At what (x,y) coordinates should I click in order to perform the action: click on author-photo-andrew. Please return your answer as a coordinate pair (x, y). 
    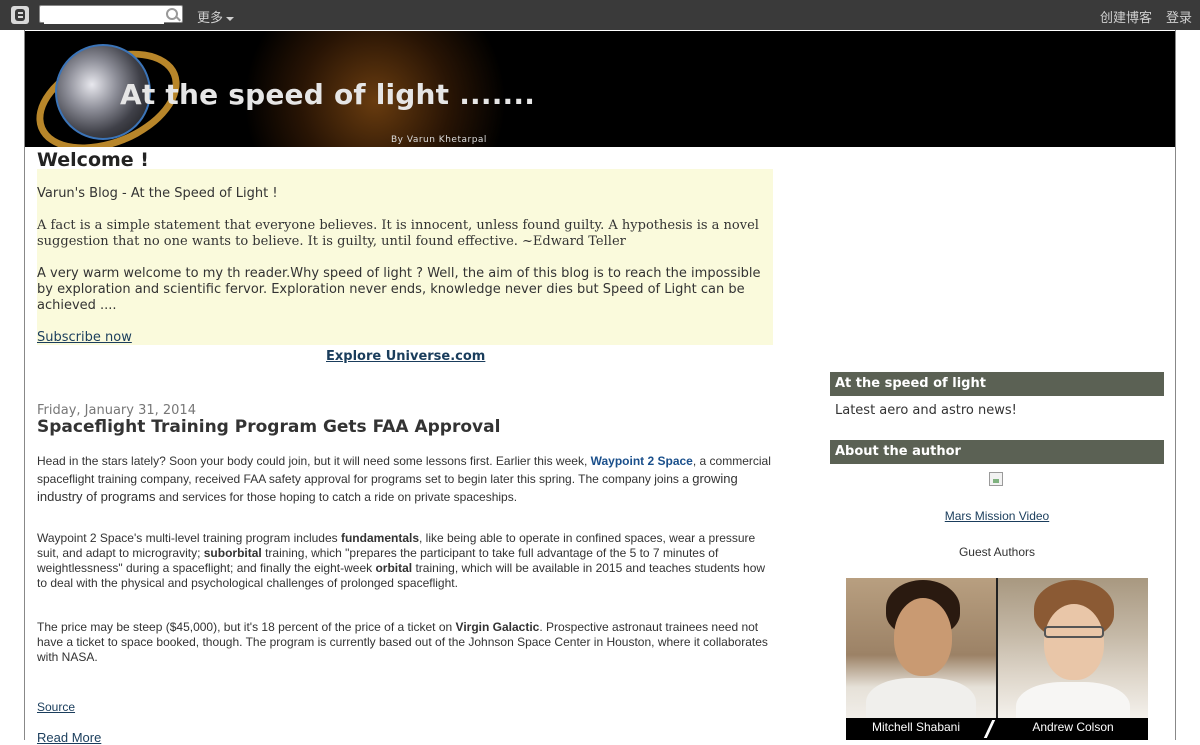
    Looking at the image, I should click on (1073, 648).